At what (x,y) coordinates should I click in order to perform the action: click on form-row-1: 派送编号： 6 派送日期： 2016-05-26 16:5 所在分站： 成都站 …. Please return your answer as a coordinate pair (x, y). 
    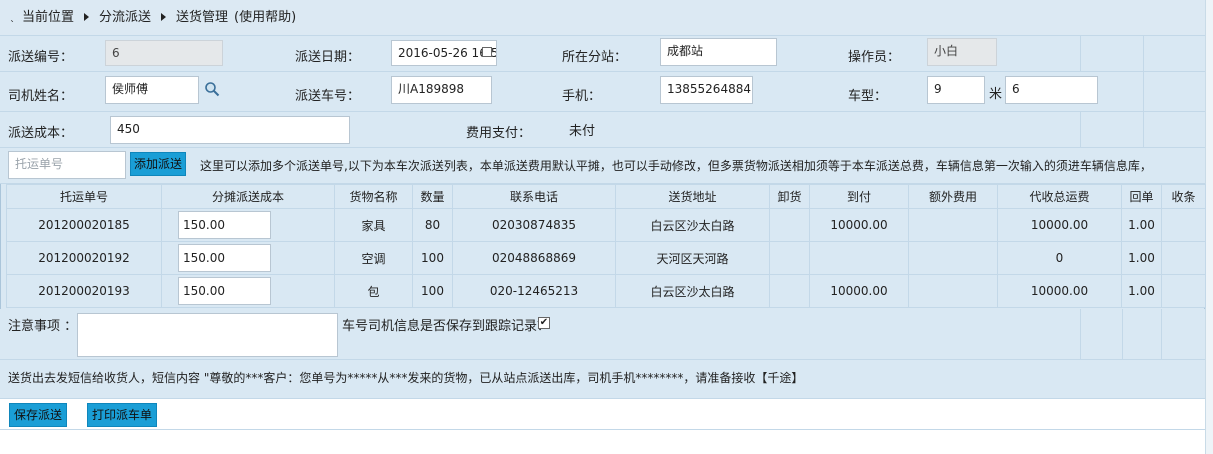
    Looking at the image, I should click on (602, 54).